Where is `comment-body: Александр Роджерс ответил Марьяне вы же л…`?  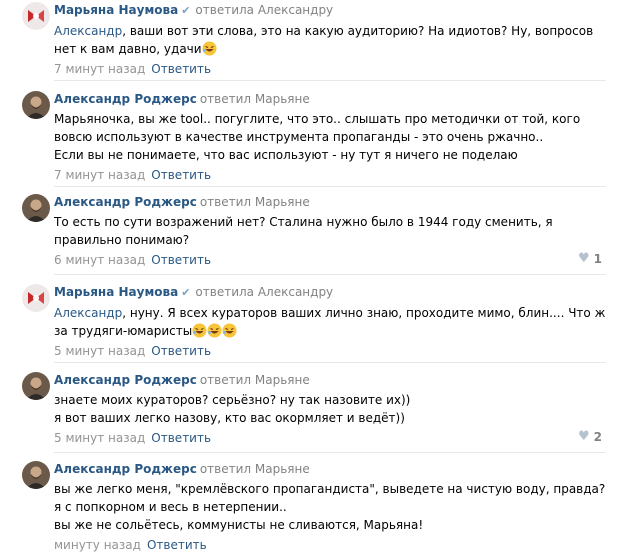
comment-body: Александр Роджерс ответил Марьяне вы же л… is located at coordinates (330, 507).